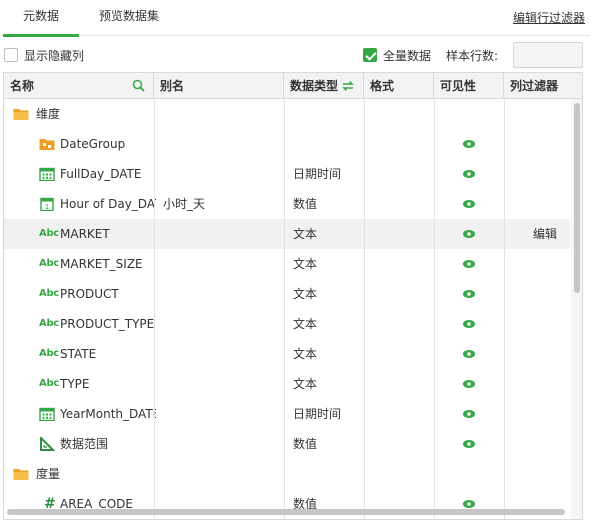  Describe the element at coordinates (184, 204) in the screenshot. I see `row-alias: 小时_天` at that location.